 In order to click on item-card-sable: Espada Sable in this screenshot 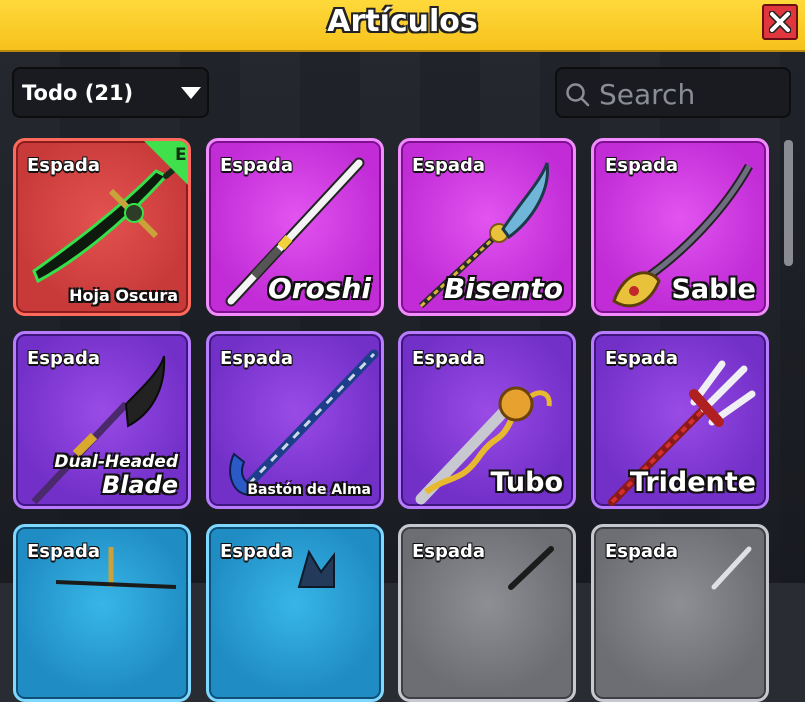, I will do `click(680, 227)`.